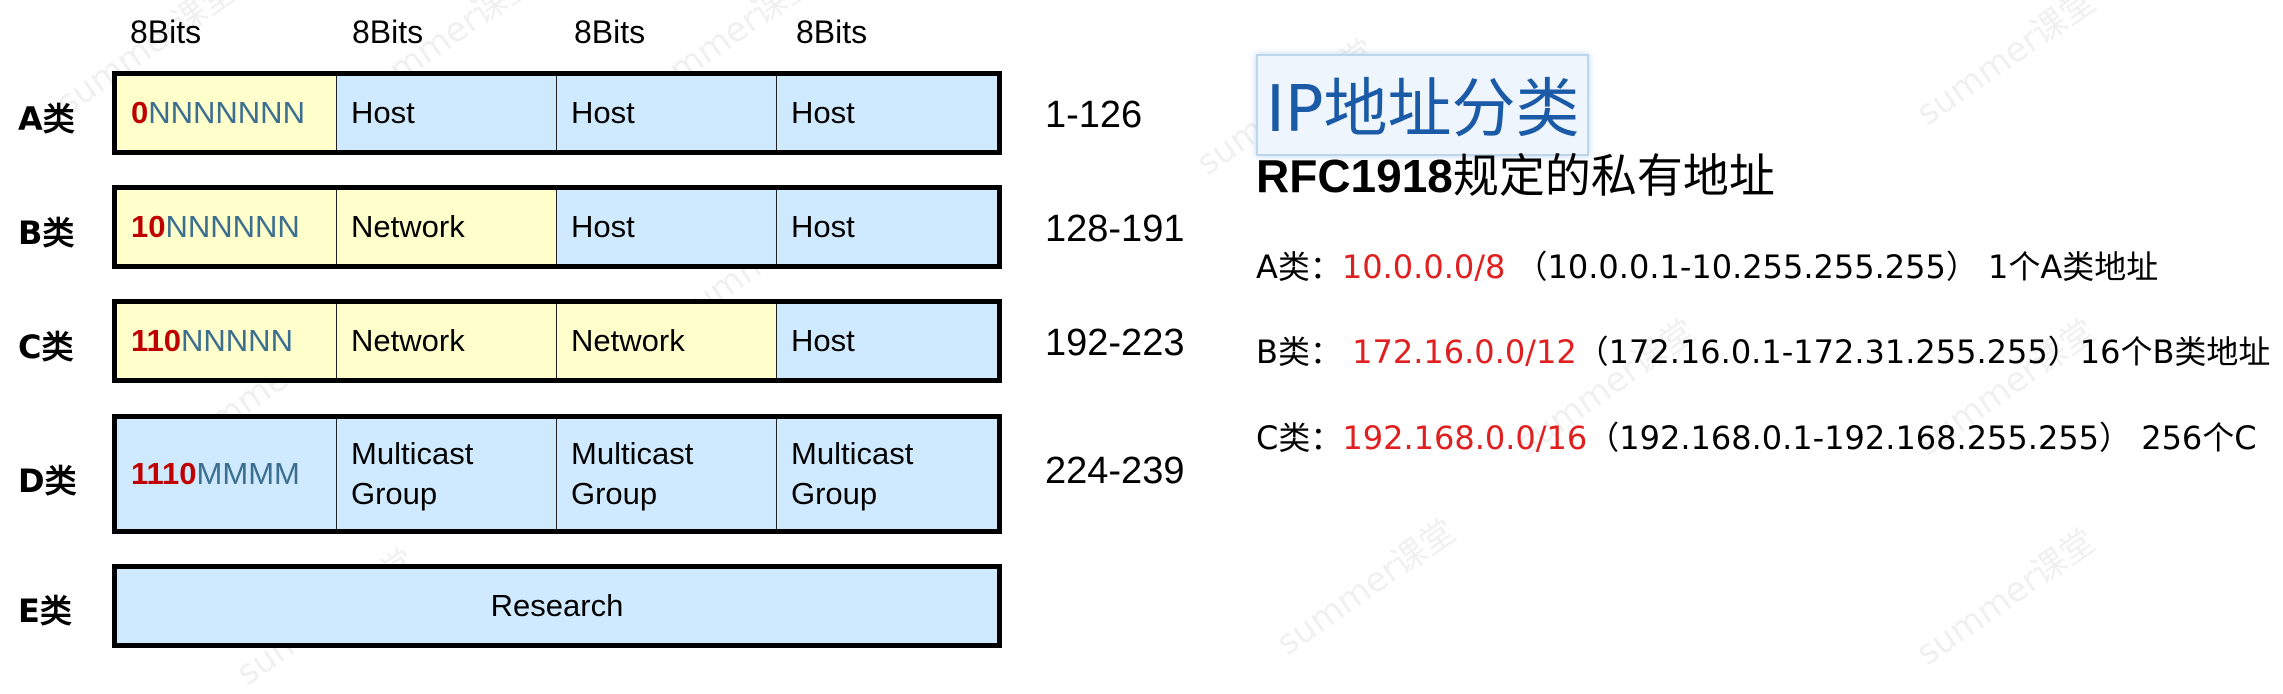 This screenshot has width=2283, height=694. Describe the element at coordinates (166, 32) in the screenshot. I see `bits-label-1: 8Bits` at that location.